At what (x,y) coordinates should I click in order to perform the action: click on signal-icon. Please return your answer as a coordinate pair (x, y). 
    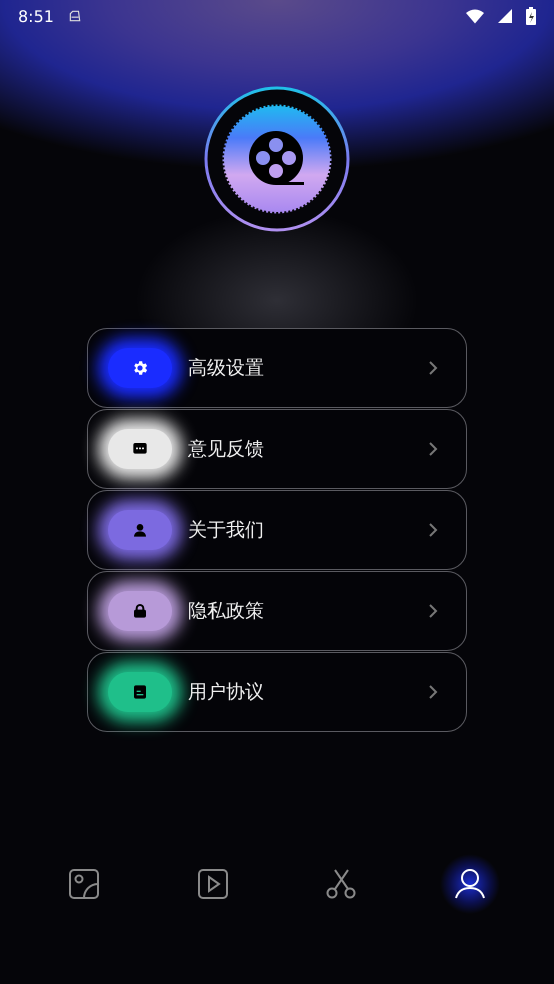
    Looking at the image, I should click on (505, 16).